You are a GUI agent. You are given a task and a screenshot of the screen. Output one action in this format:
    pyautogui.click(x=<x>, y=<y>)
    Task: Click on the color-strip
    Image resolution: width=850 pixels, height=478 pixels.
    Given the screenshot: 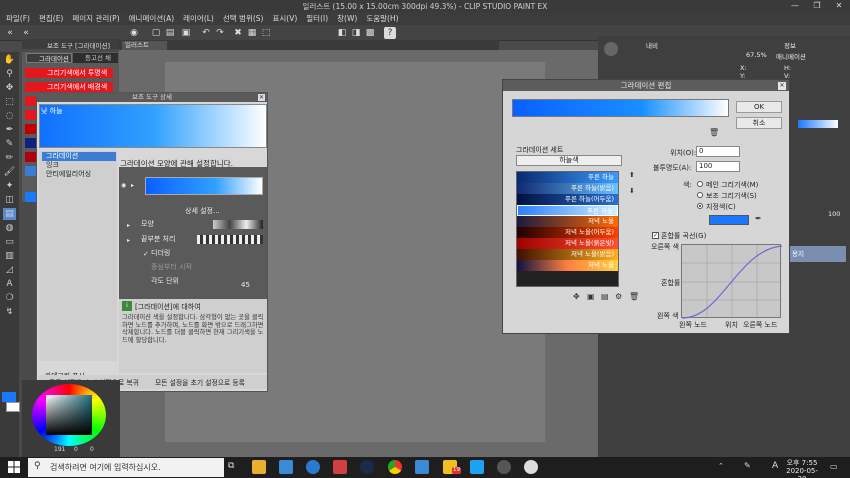 What is the action you would take?
    pyautogui.click(x=818, y=124)
    